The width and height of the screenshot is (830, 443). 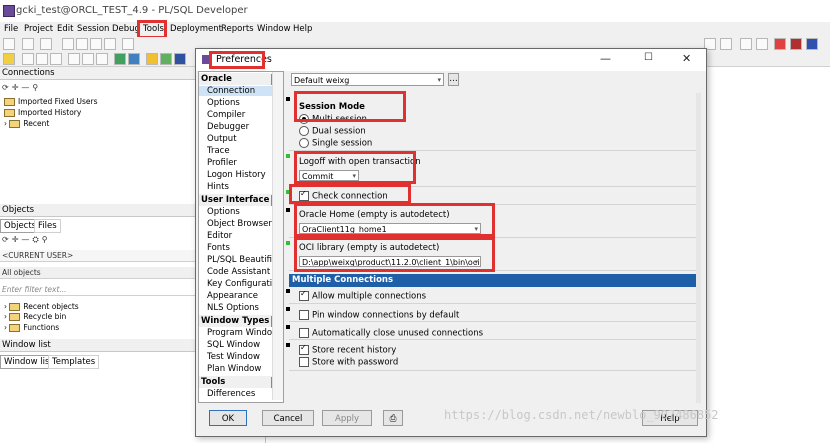 I want to click on checkbox-icon, so click(x=304, y=315).